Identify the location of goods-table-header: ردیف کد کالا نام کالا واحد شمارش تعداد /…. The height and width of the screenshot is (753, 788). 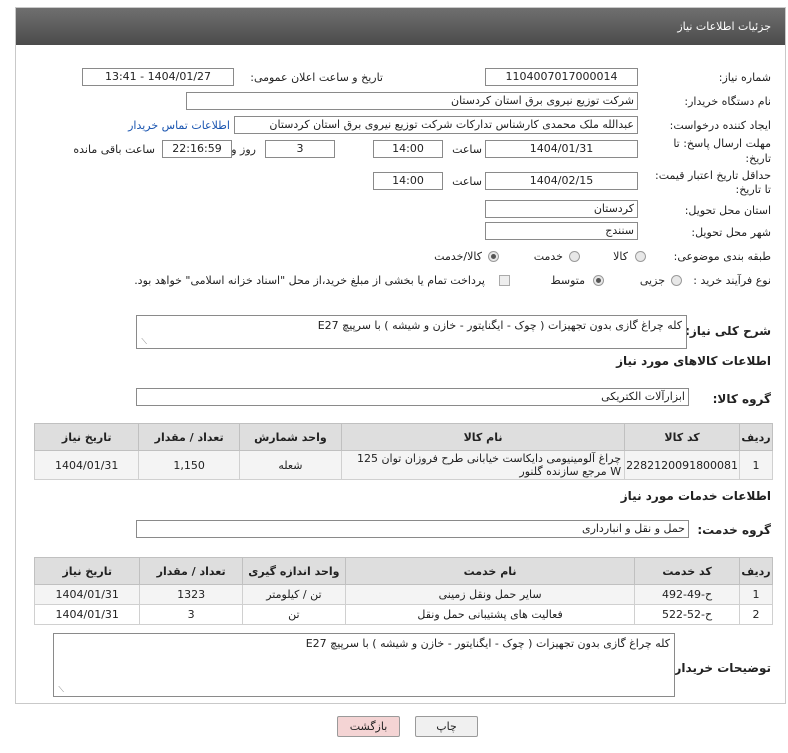
(403, 437).